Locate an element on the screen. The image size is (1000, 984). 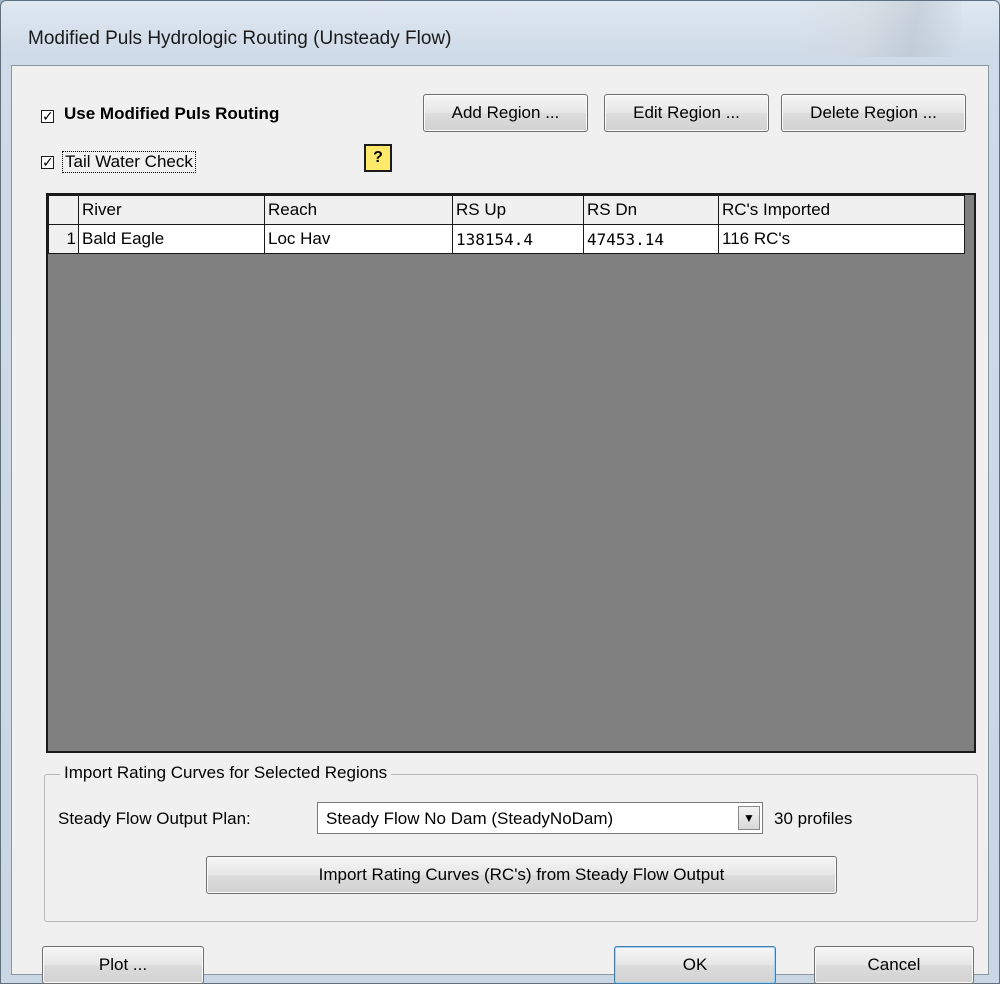
column-header-rs-up: RS Up is located at coordinates (518, 210).